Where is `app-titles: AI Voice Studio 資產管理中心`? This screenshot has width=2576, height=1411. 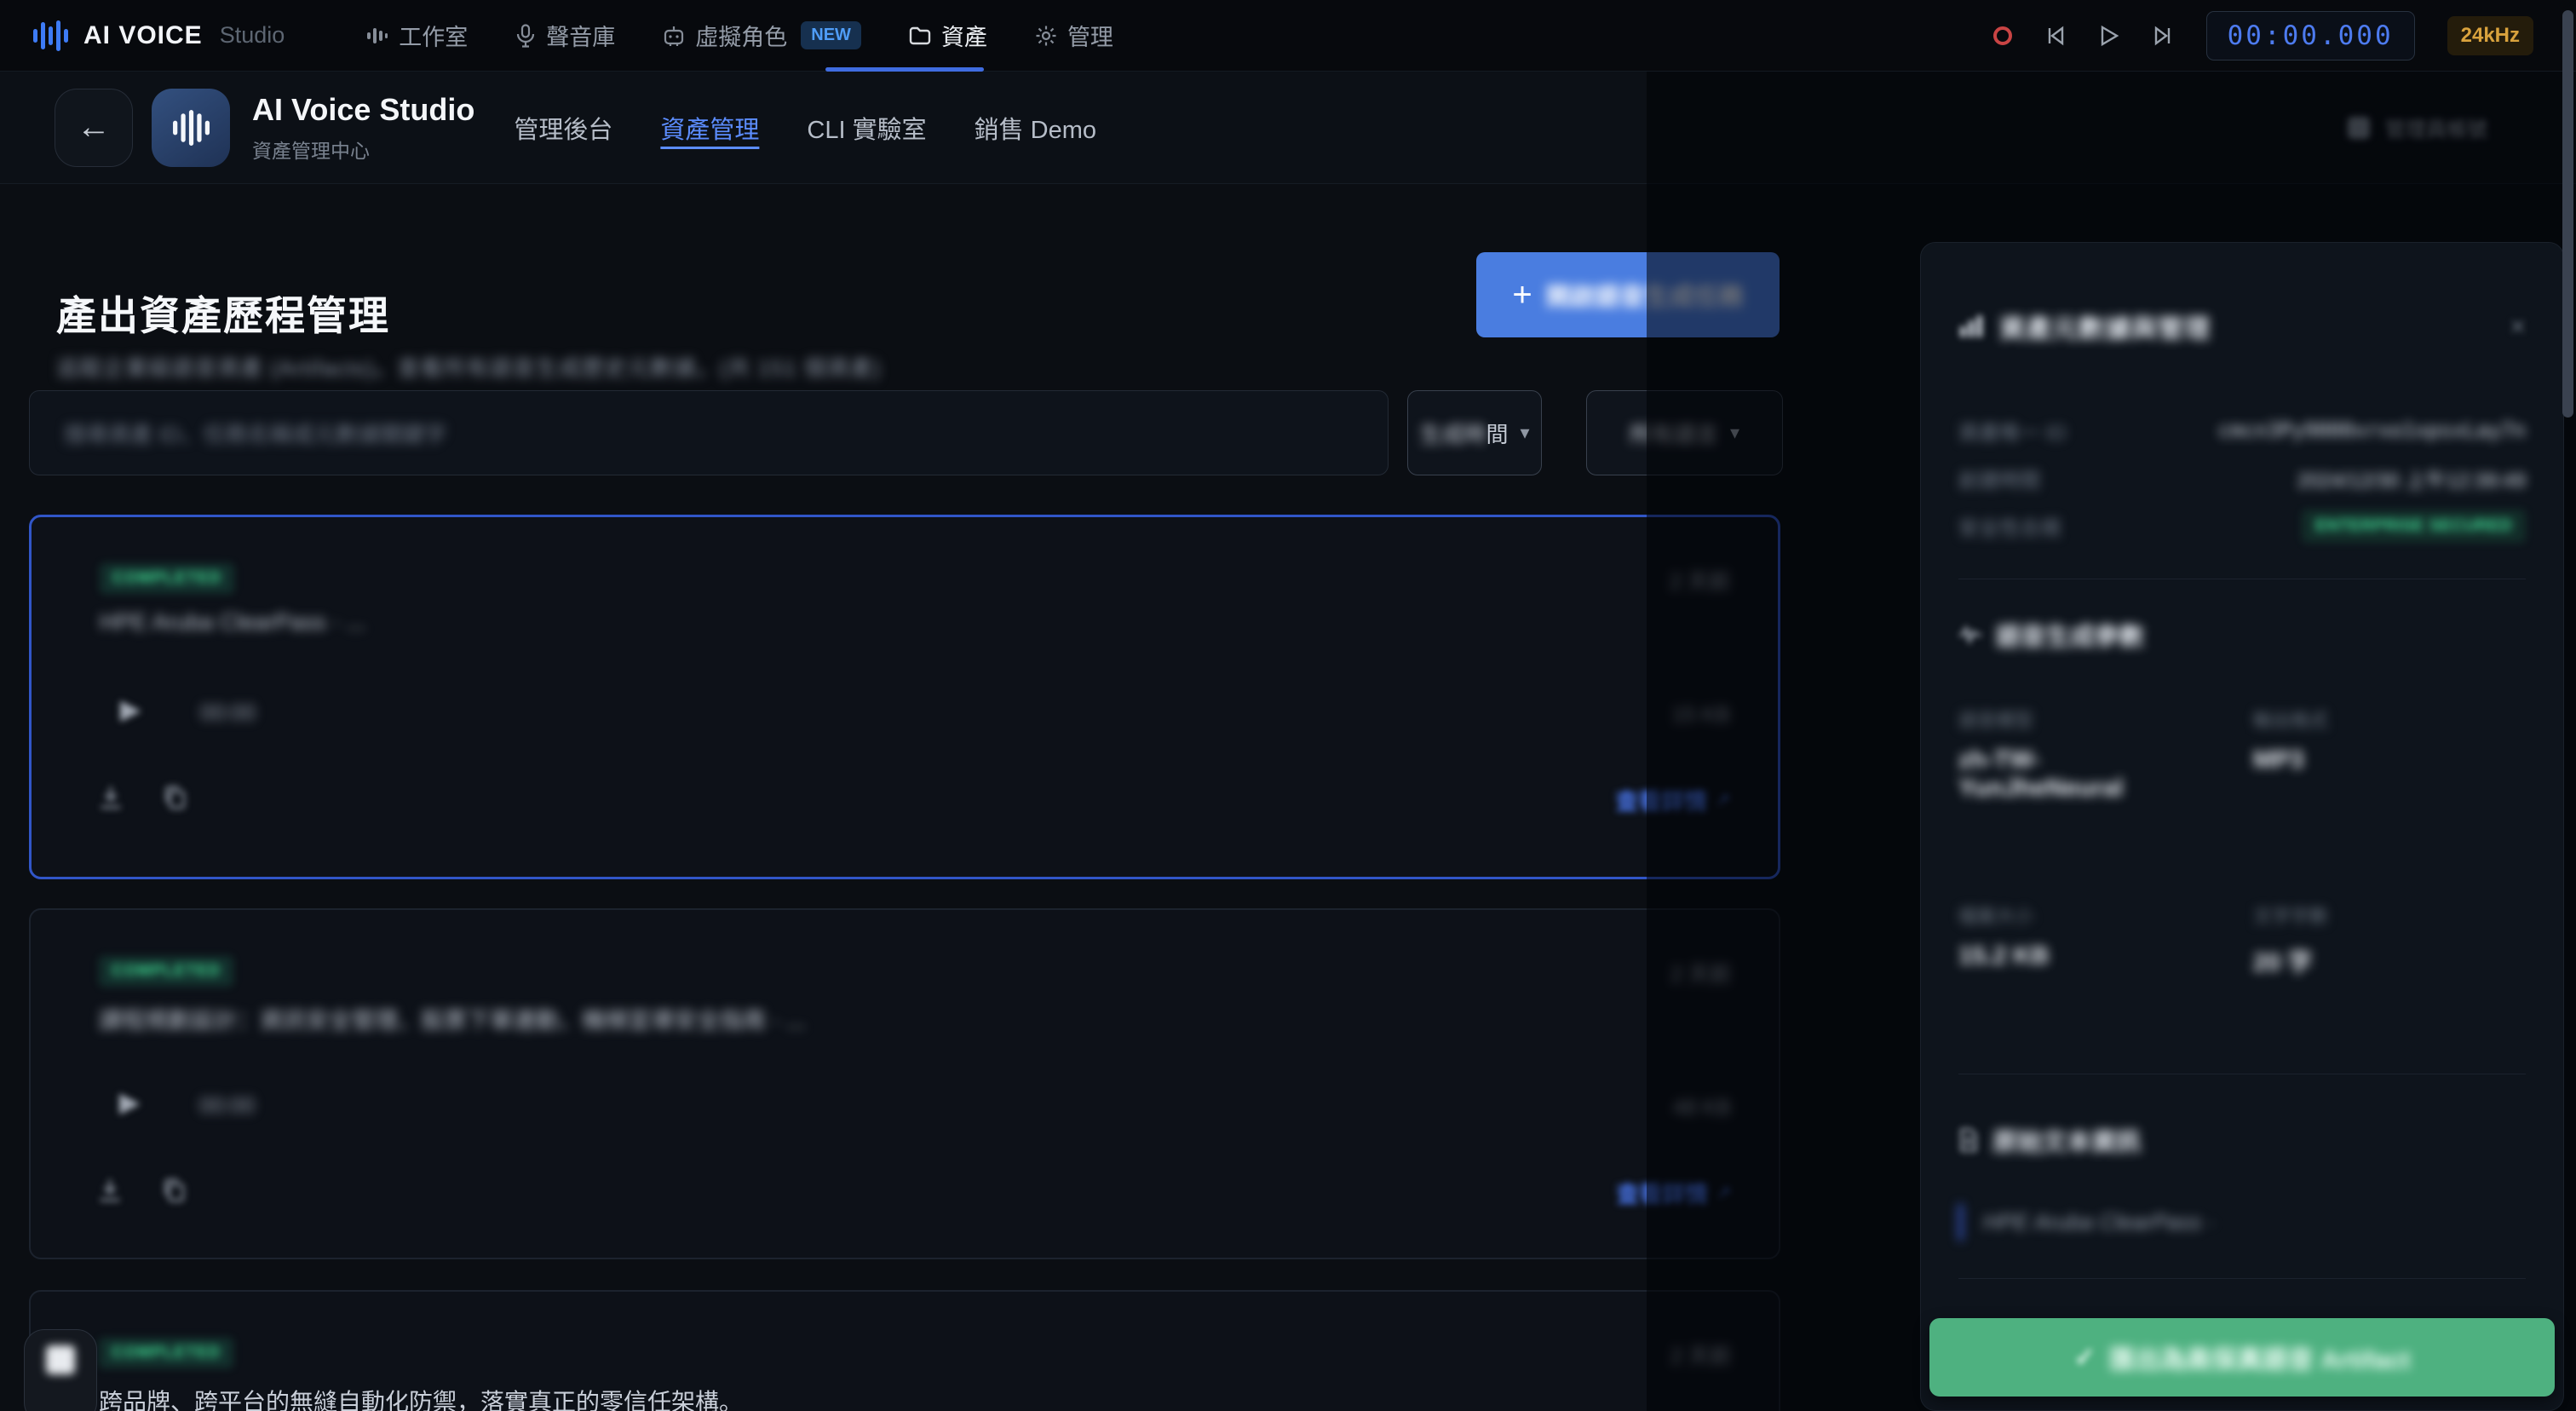 app-titles: AI Voice Studio 資產管理中心 is located at coordinates (363, 128).